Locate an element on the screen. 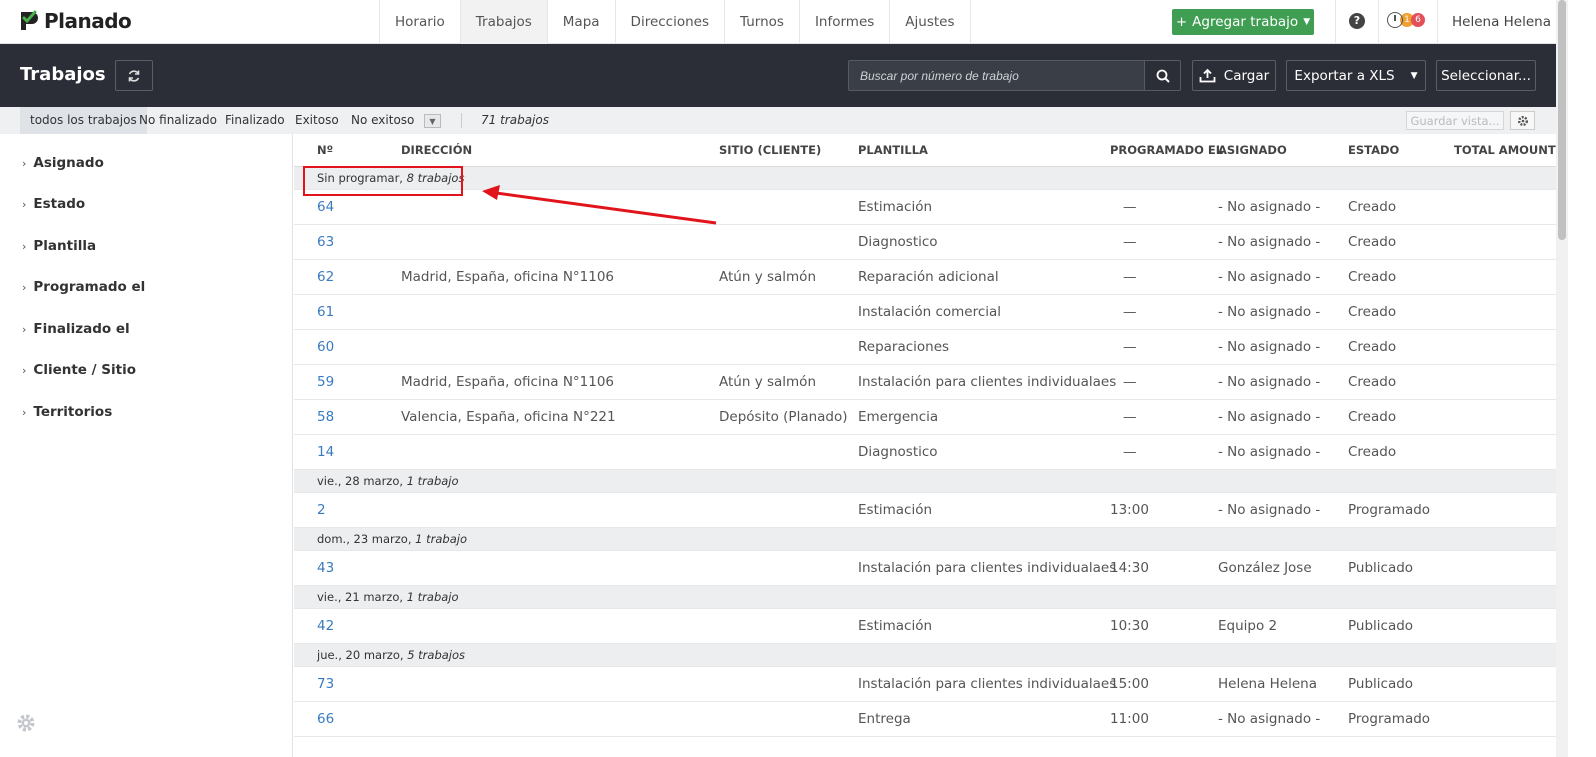 Image resolution: width=1596 pixels, height=757 pixels. cell-assigned: Equipo 2 is located at coordinates (1248, 626).